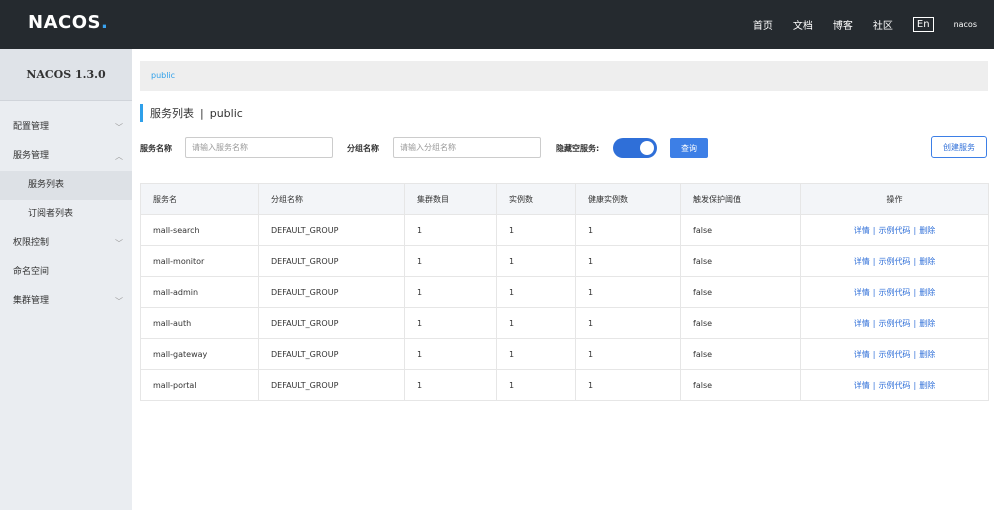 The image size is (994, 510). I want to click on page-title: 服务列表 | public, so click(191, 113).